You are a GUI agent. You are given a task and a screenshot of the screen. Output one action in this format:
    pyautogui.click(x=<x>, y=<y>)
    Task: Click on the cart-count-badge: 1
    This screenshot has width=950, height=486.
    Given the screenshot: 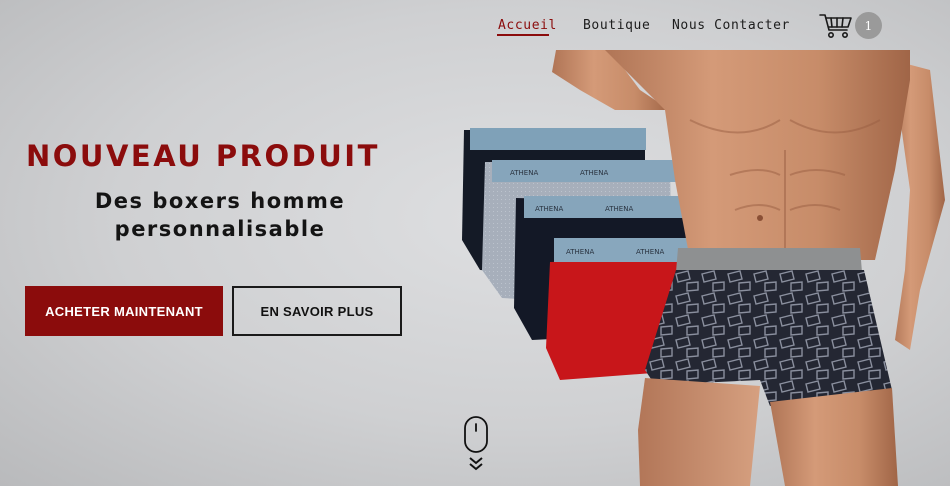 What is the action you would take?
    pyautogui.click(x=868, y=25)
    